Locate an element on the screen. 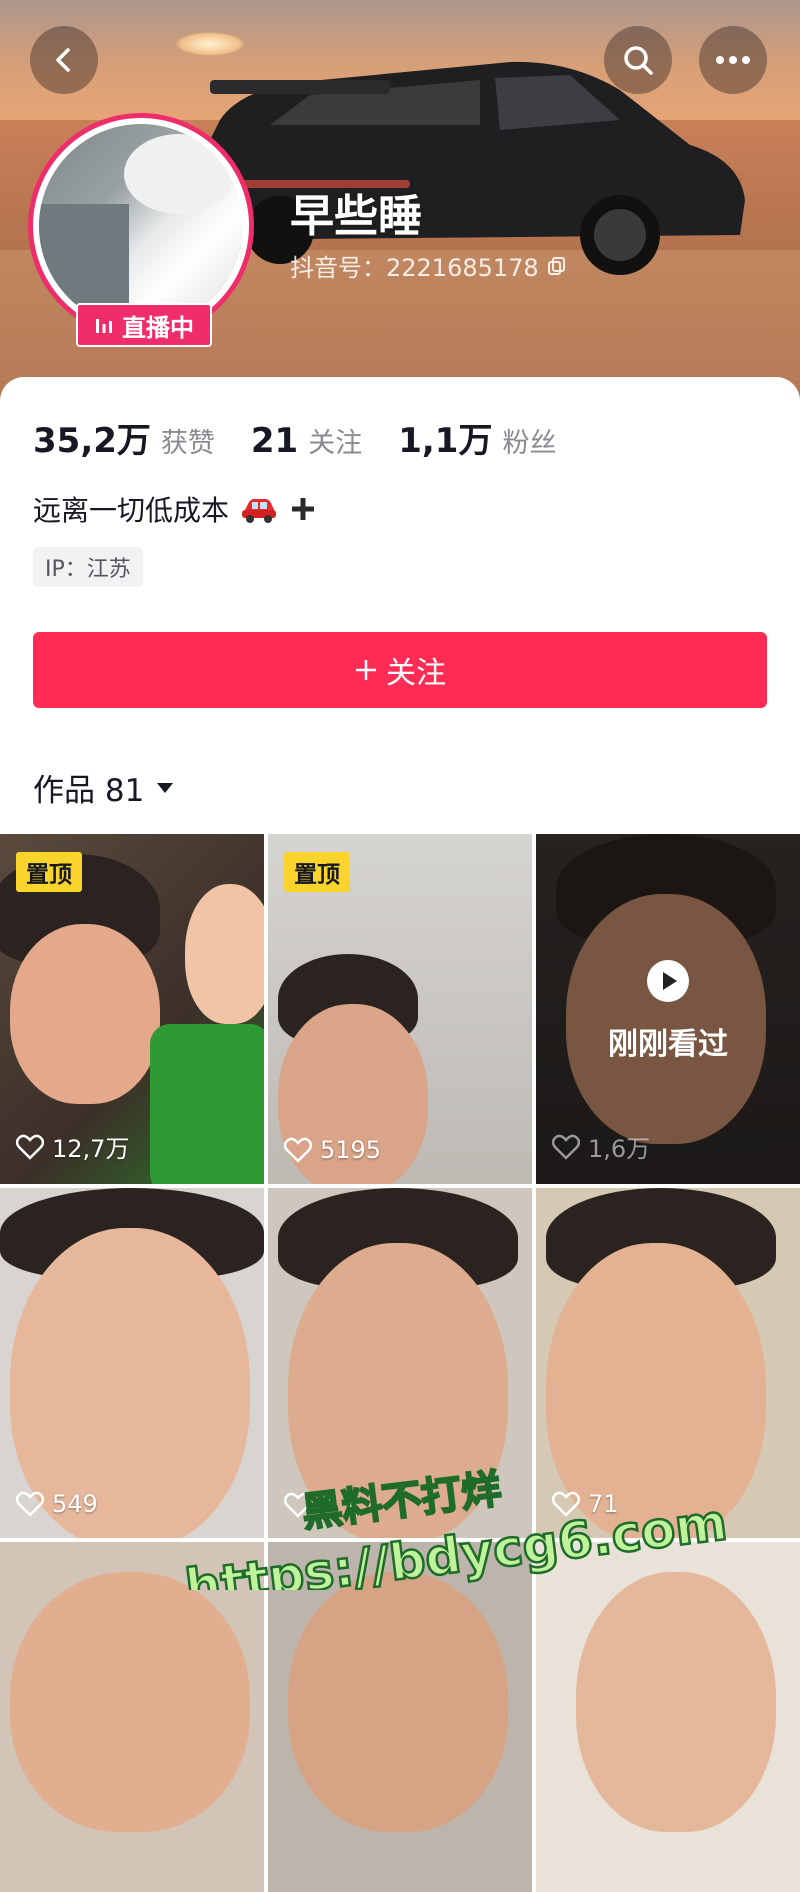 This screenshot has width=800, height=1892. video-thumbnail: 刚刚看过 1,6万 is located at coordinates (668, 1009).